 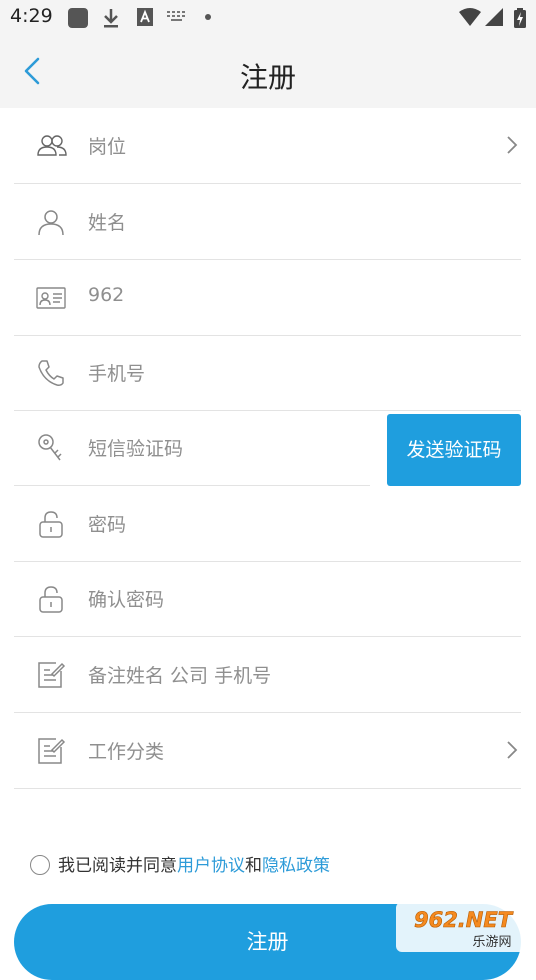 I want to click on signal-icon, so click(x=494, y=17).